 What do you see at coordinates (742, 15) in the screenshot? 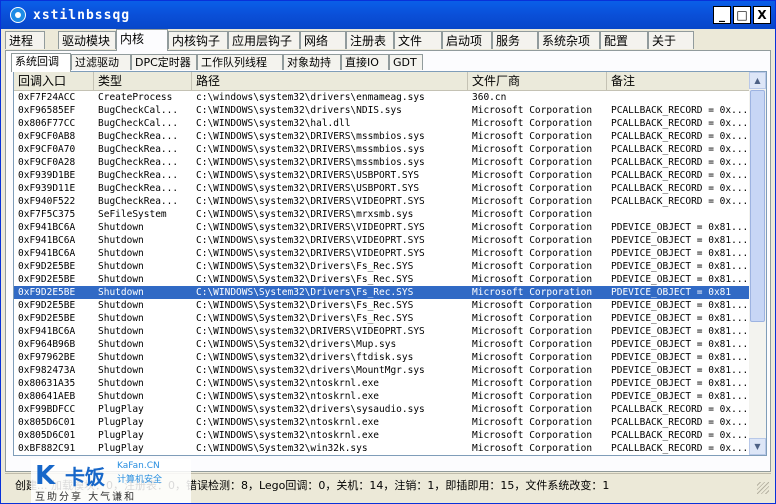
I see `maximize-button: □` at bounding box center [742, 15].